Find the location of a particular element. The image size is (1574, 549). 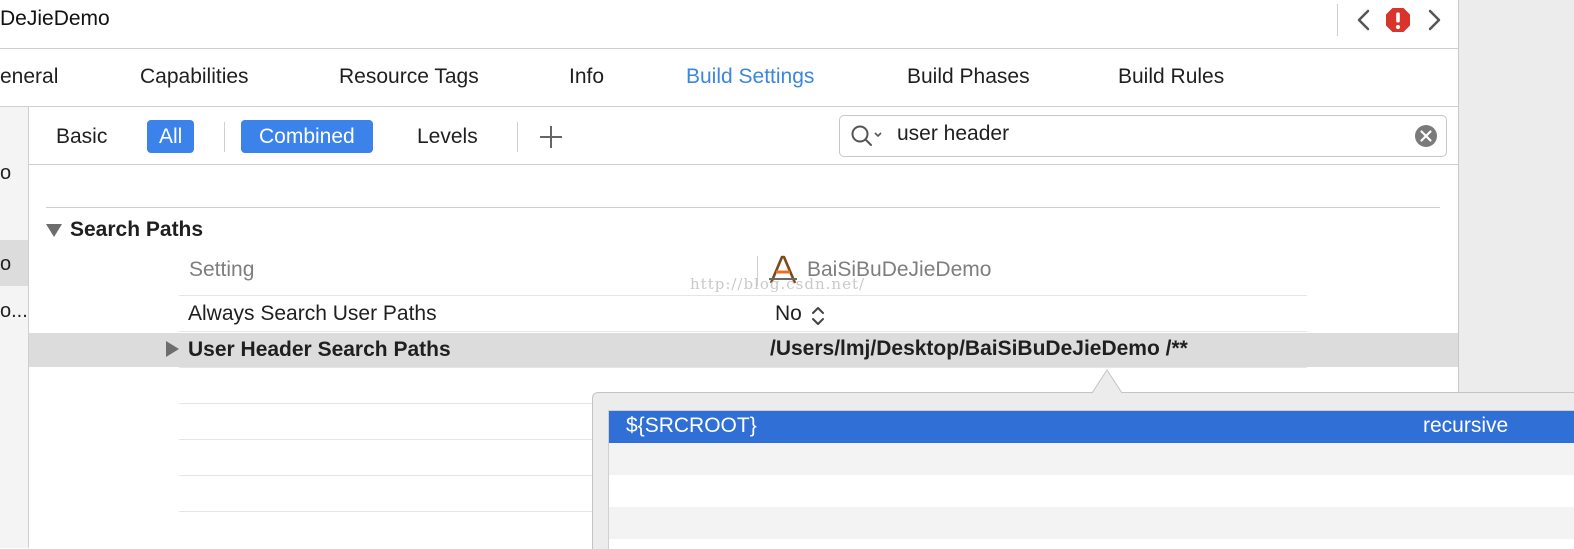

title-bar is located at coordinates (729, 24).